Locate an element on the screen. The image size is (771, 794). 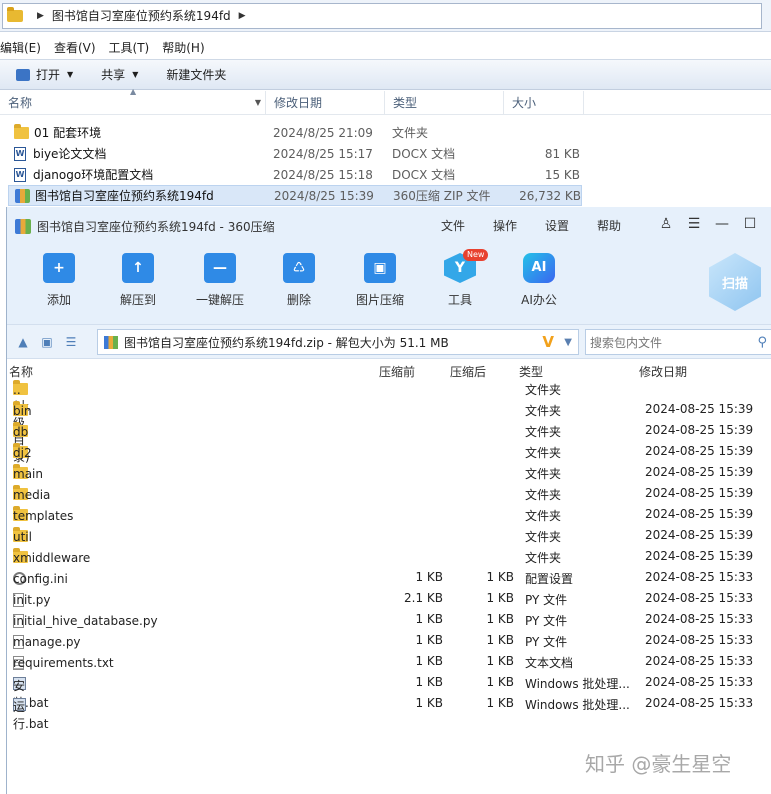
skin-icon: ♙ is located at coordinates (666, 224).